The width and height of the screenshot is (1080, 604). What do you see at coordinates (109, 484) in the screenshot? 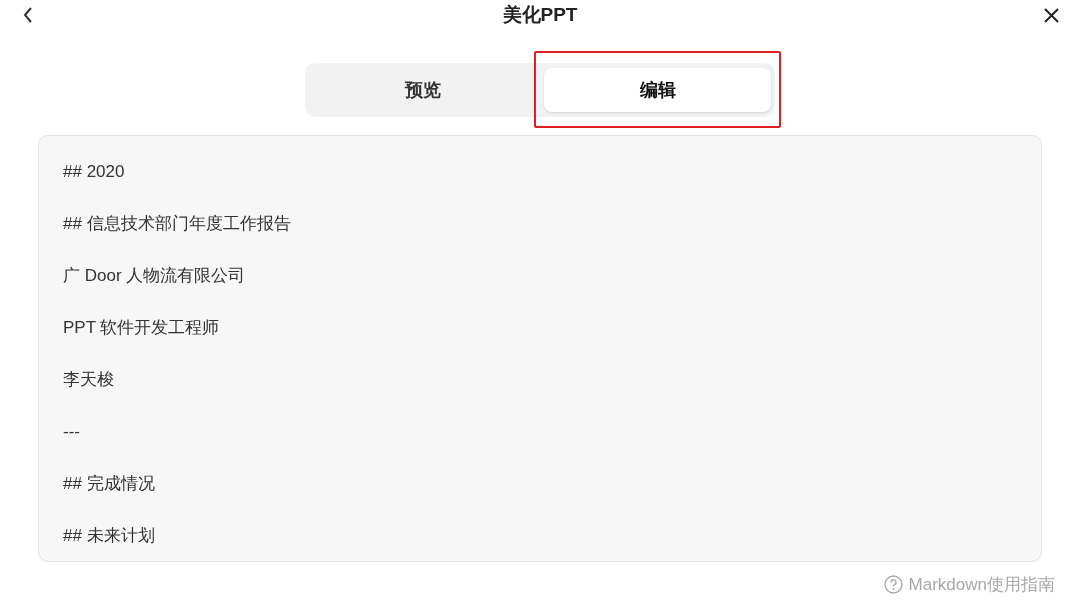
I see `editor-line: ## 完成情况` at bounding box center [109, 484].